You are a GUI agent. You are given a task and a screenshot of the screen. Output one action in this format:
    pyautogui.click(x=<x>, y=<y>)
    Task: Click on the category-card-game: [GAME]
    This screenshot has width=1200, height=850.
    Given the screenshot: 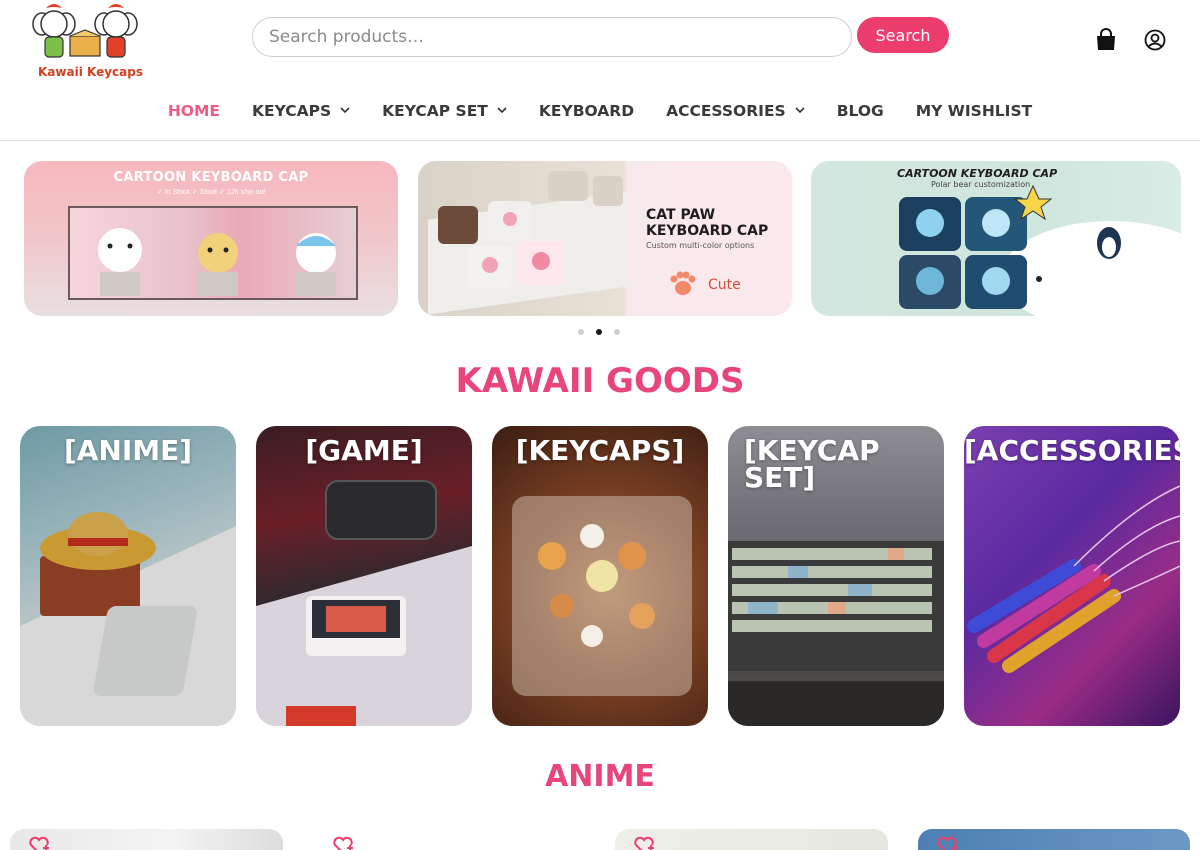 What is the action you would take?
    pyautogui.click(x=364, y=576)
    